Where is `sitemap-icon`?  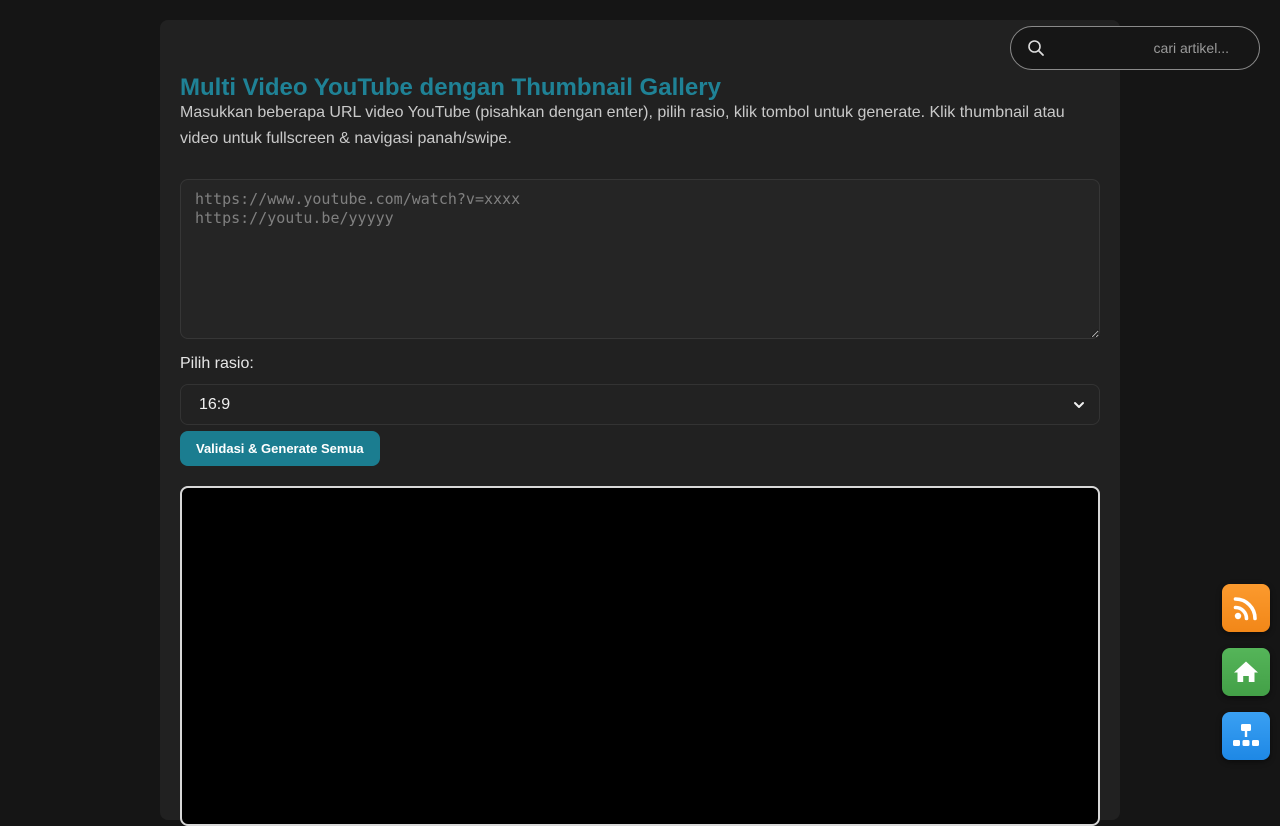
sitemap-icon is located at coordinates (1246, 735).